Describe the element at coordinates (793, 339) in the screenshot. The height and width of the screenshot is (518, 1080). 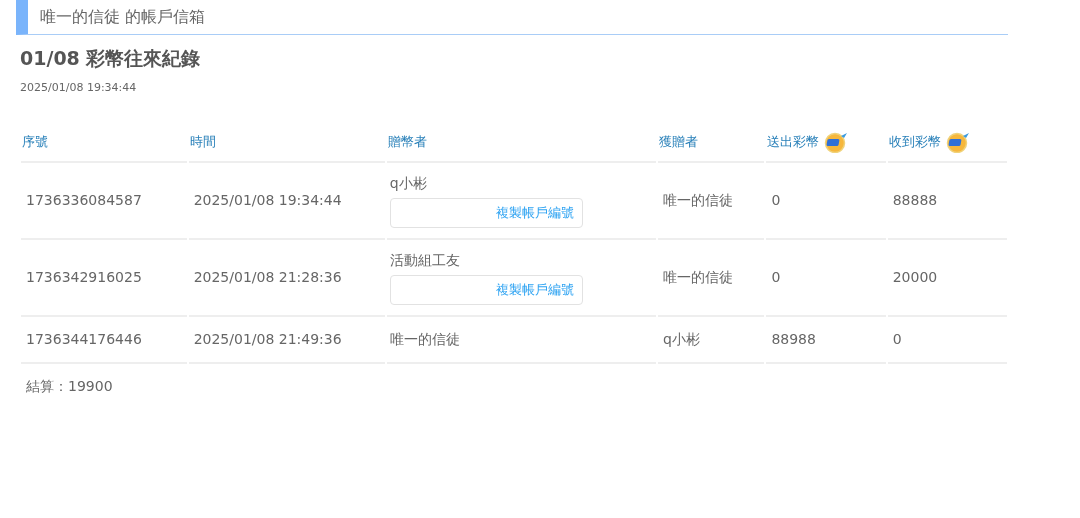
I see `coins-sent: 88988` at that location.